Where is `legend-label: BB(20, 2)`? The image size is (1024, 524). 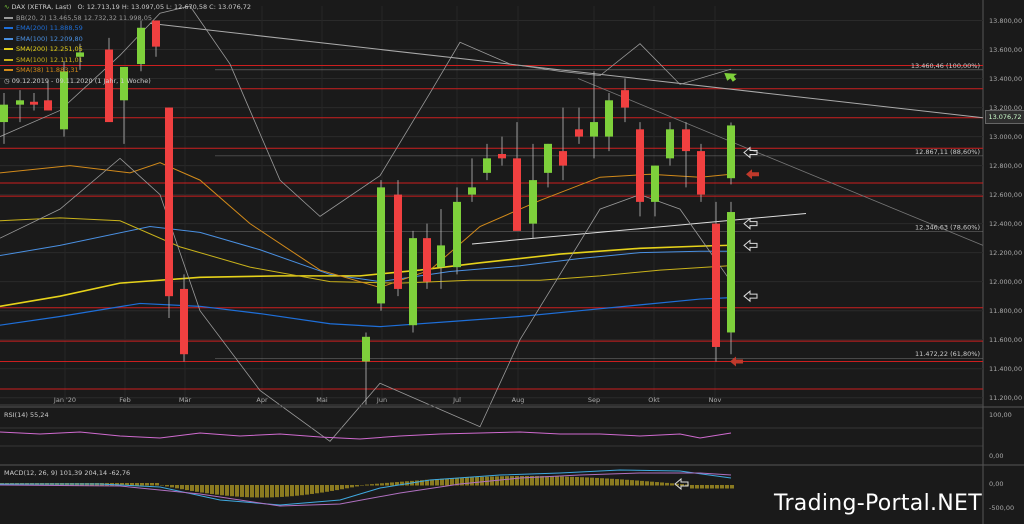 legend-label: BB(20, 2) is located at coordinates (32, 17).